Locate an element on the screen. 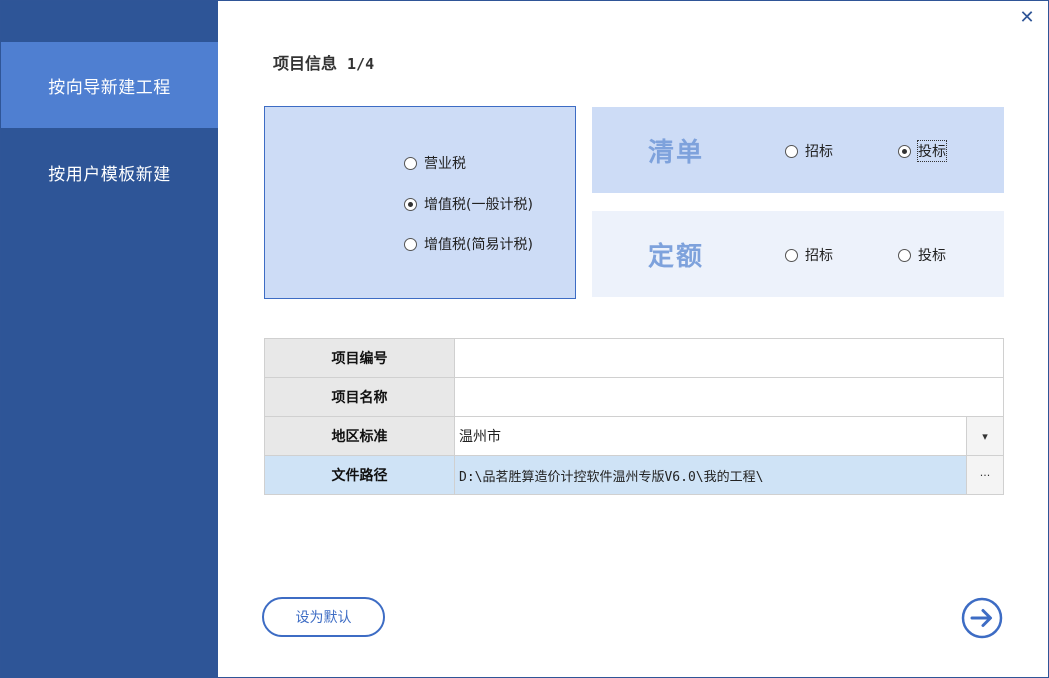 The height and width of the screenshot is (678, 1049). radio-quota-bid: 投标 is located at coordinates (922, 255).